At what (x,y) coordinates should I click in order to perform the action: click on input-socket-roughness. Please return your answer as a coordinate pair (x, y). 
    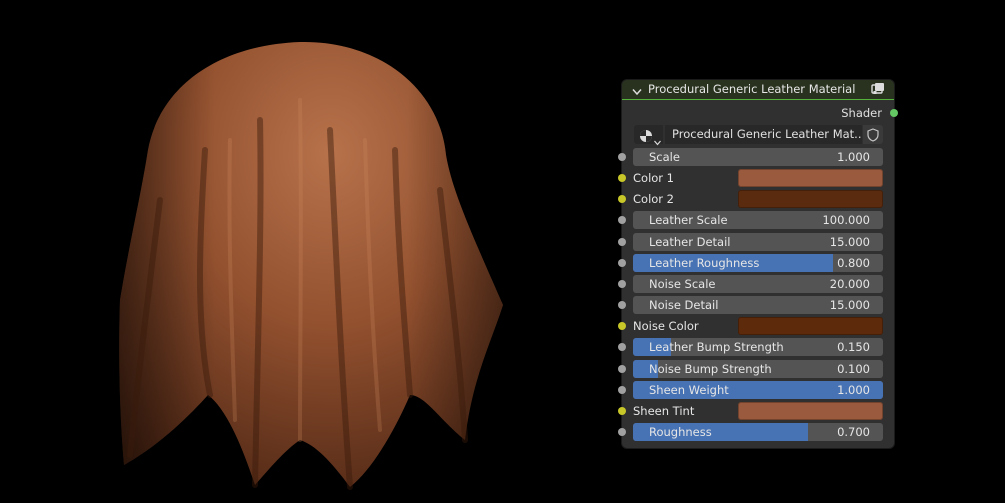
    Looking at the image, I should click on (622, 431).